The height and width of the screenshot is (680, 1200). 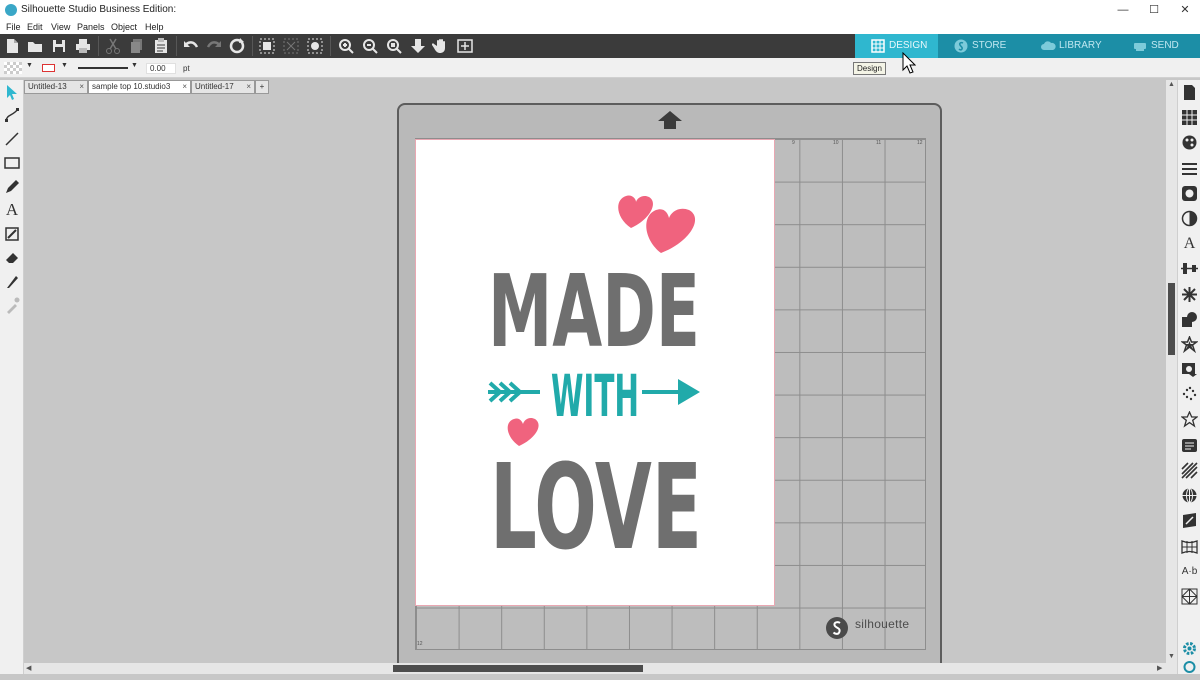 I want to click on arrow-right-icon, so click(x=671, y=392).